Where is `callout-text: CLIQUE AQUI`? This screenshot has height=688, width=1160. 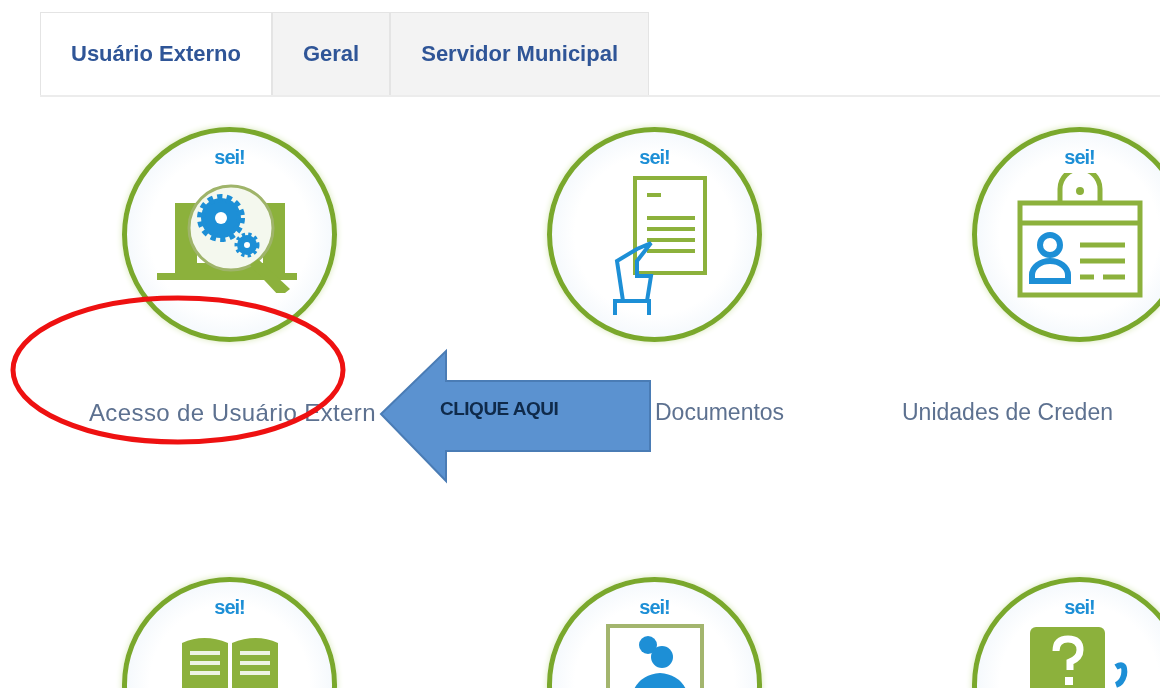
callout-text: CLIQUE AQUI is located at coordinates (499, 409).